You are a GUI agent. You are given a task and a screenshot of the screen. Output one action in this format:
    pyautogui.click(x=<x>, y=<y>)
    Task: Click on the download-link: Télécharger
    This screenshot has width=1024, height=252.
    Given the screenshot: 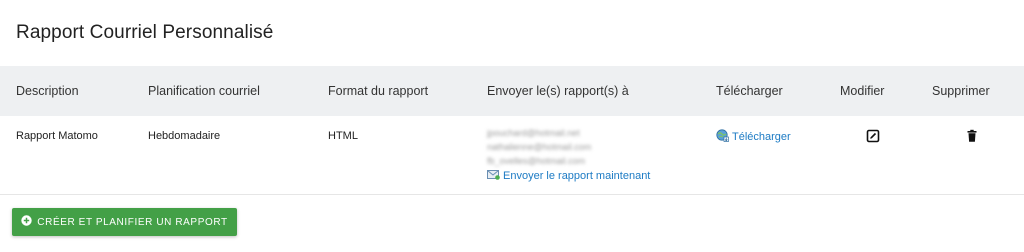 What is the action you would take?
    pyautogui.click(x=753, y=137)
    